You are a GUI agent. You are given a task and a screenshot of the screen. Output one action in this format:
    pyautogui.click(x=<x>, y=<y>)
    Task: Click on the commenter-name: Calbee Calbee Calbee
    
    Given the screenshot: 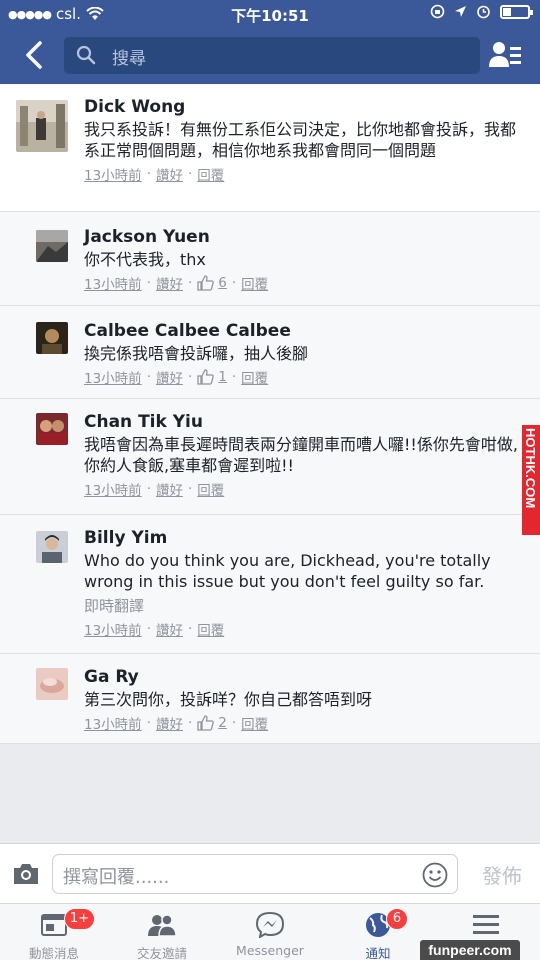 What is the action you would take?
    pyautogui.click(x=304, y=331)
    